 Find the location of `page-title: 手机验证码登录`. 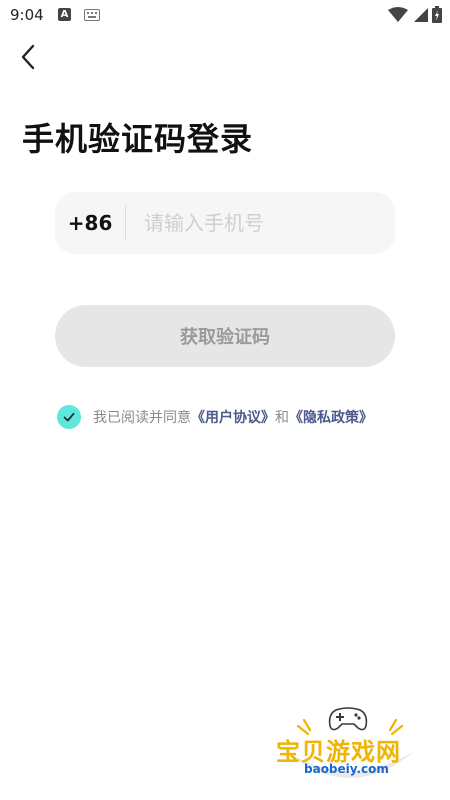

page-title: 手机验证码登录 is located at coordinates (138, 139).